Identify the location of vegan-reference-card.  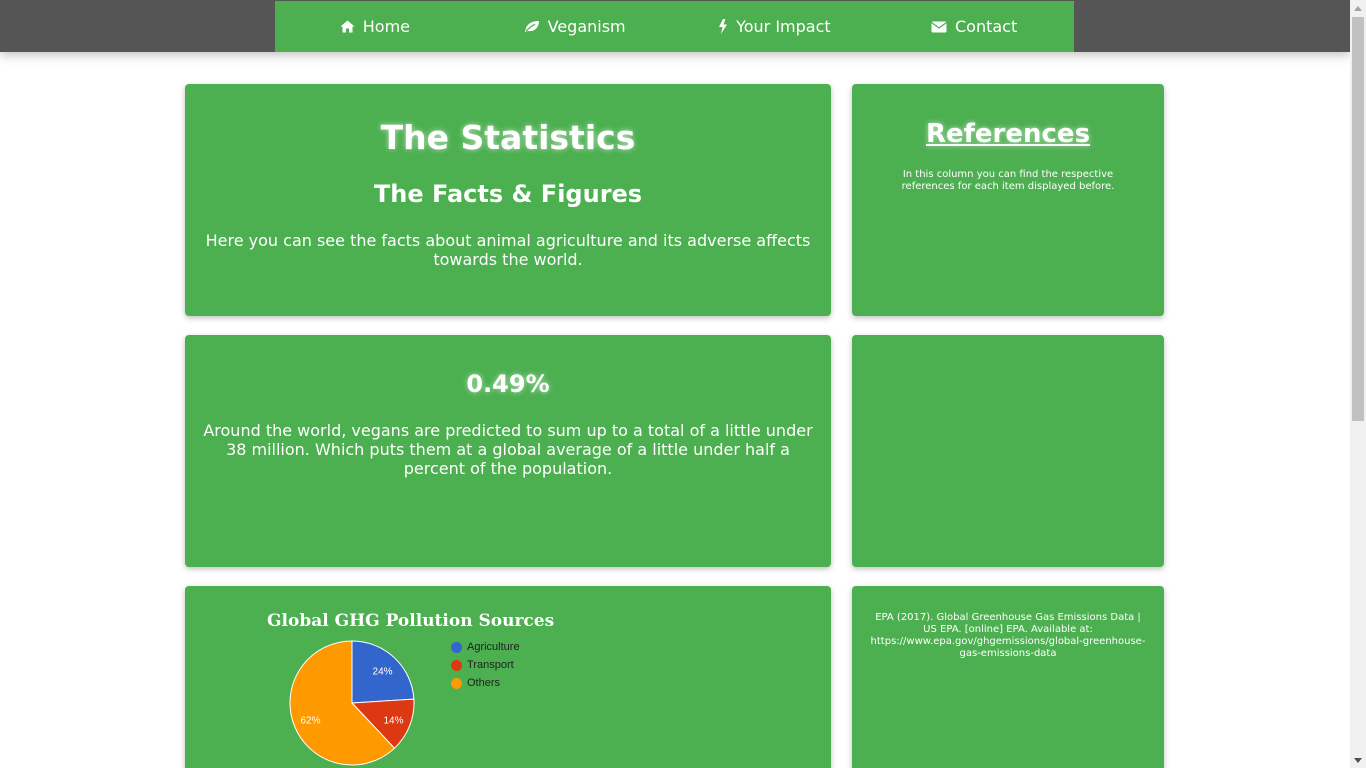
(1008, 451).